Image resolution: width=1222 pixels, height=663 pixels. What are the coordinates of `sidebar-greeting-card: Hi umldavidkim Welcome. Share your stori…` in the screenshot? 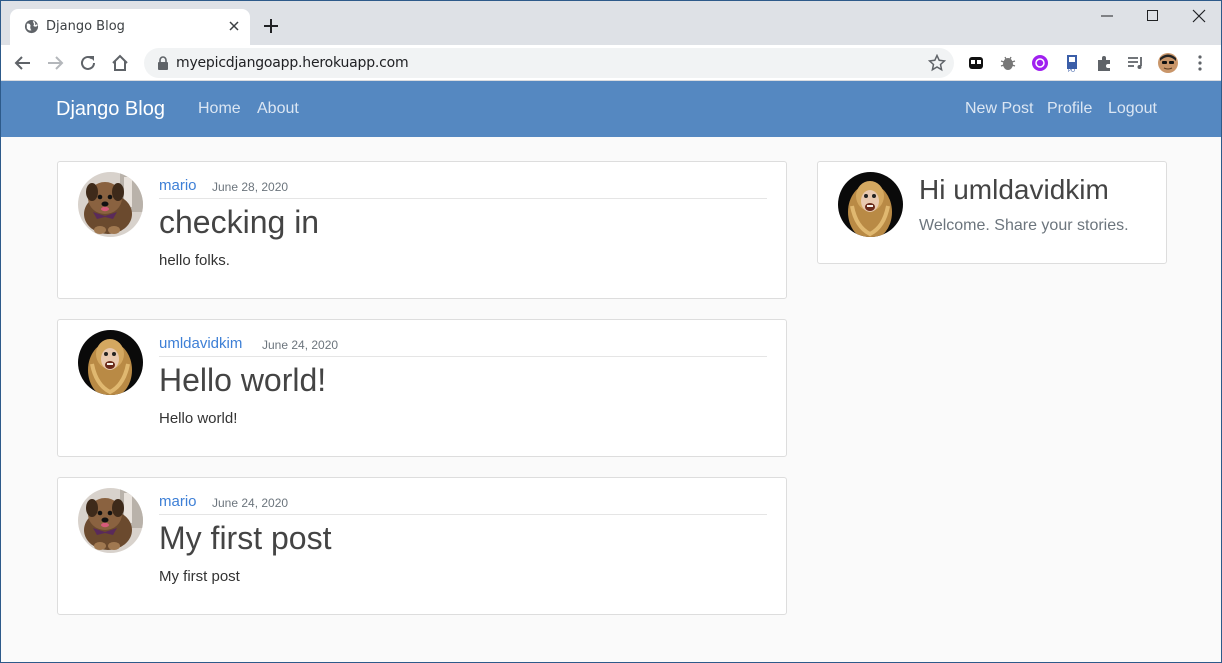 It's located at (992, 212).